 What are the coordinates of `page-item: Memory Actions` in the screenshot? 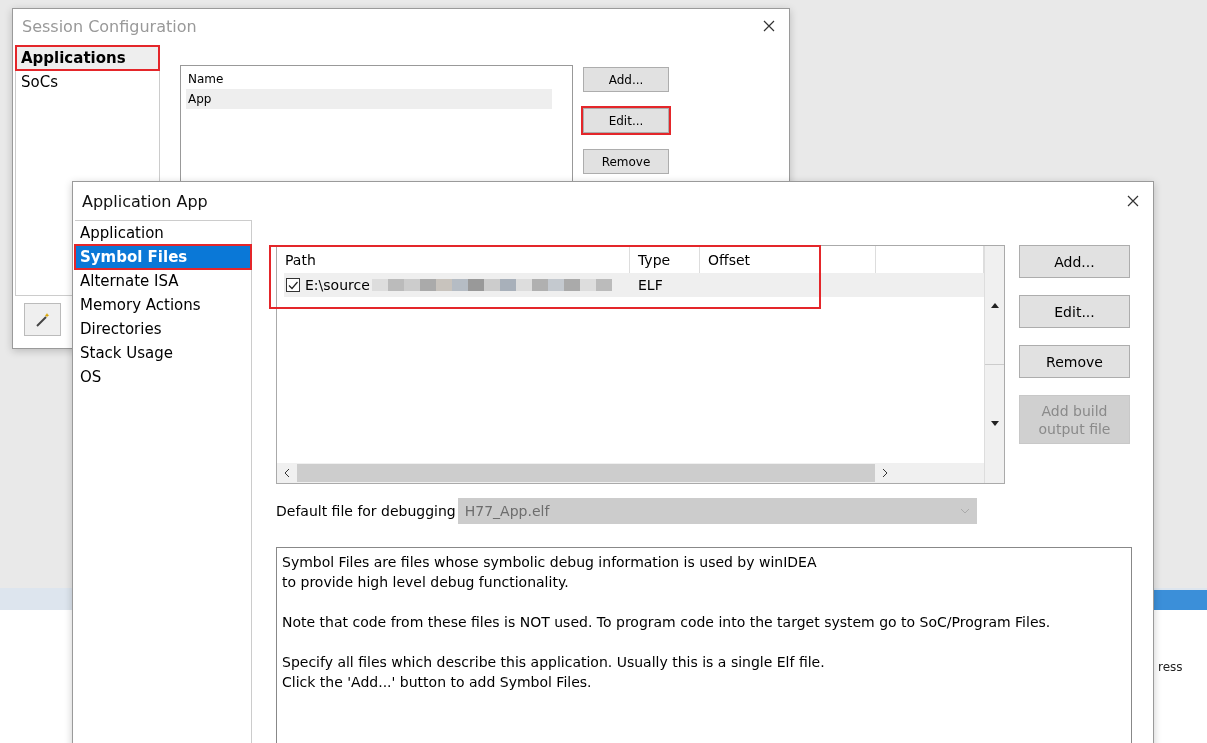 It's located at (163, 305).